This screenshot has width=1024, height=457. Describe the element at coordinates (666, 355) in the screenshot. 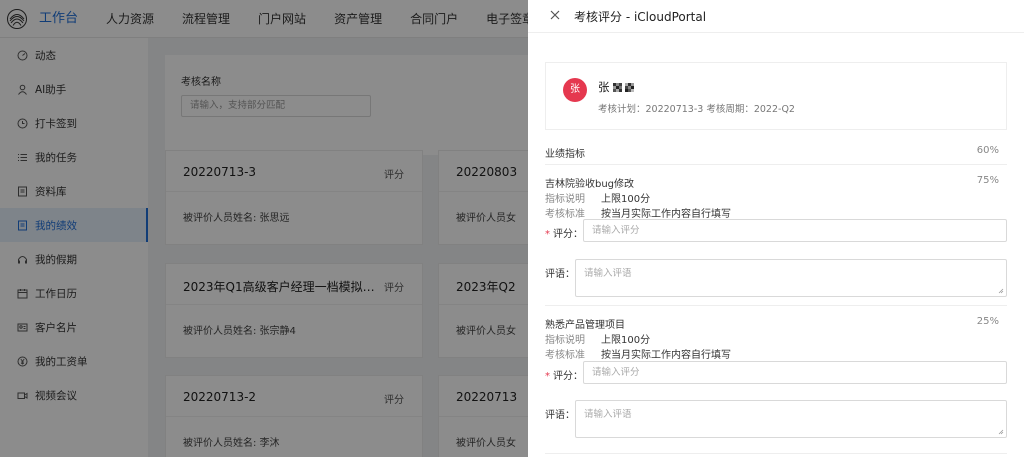

I see `standard-value: 按当月实际工作内容自行填写` at that location.